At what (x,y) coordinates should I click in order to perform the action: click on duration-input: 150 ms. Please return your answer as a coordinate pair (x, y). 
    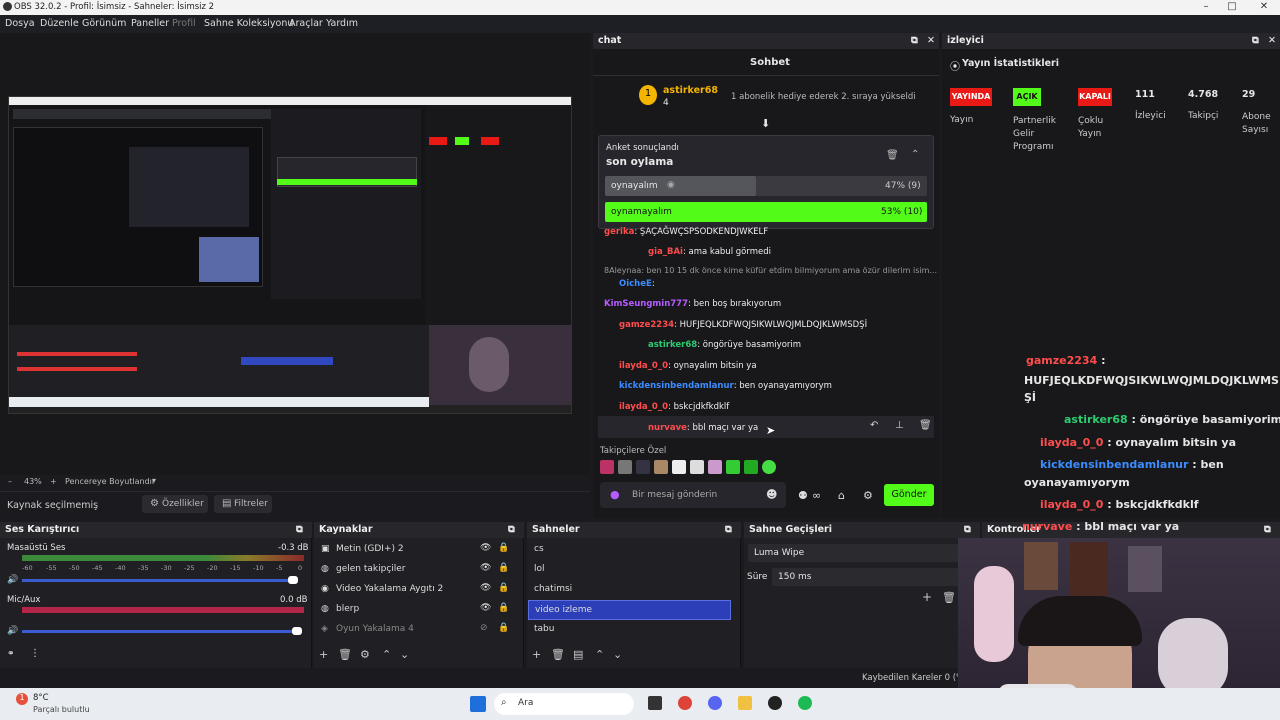
    Looking at the image, I should click on (874, 577).